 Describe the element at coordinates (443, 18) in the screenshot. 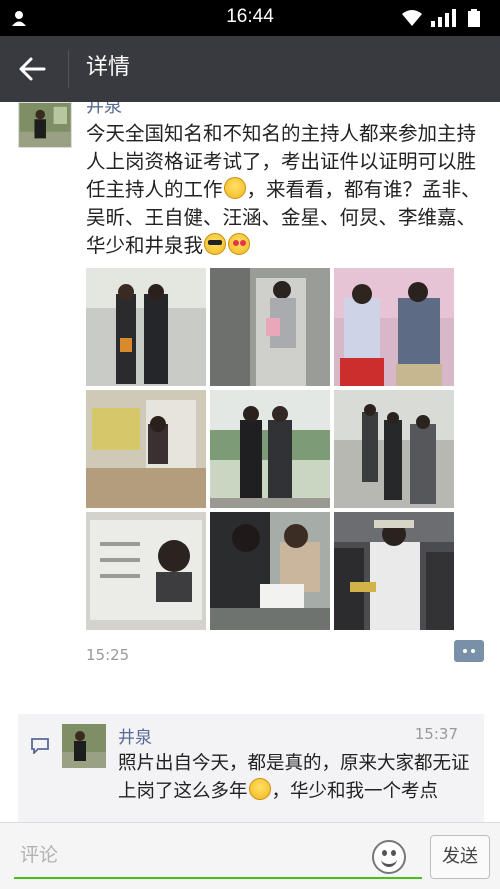

I see `signal-icon` at that location.